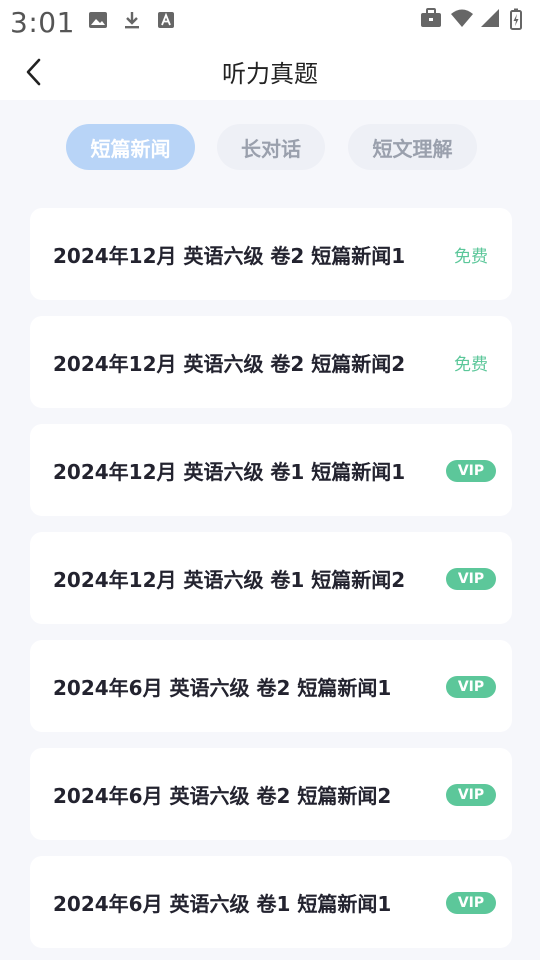 This screenshot has height=960, width=540. Describe the element at coordinates (520, 19) in the screenshot. I see `battery-charging-icon` at that location.